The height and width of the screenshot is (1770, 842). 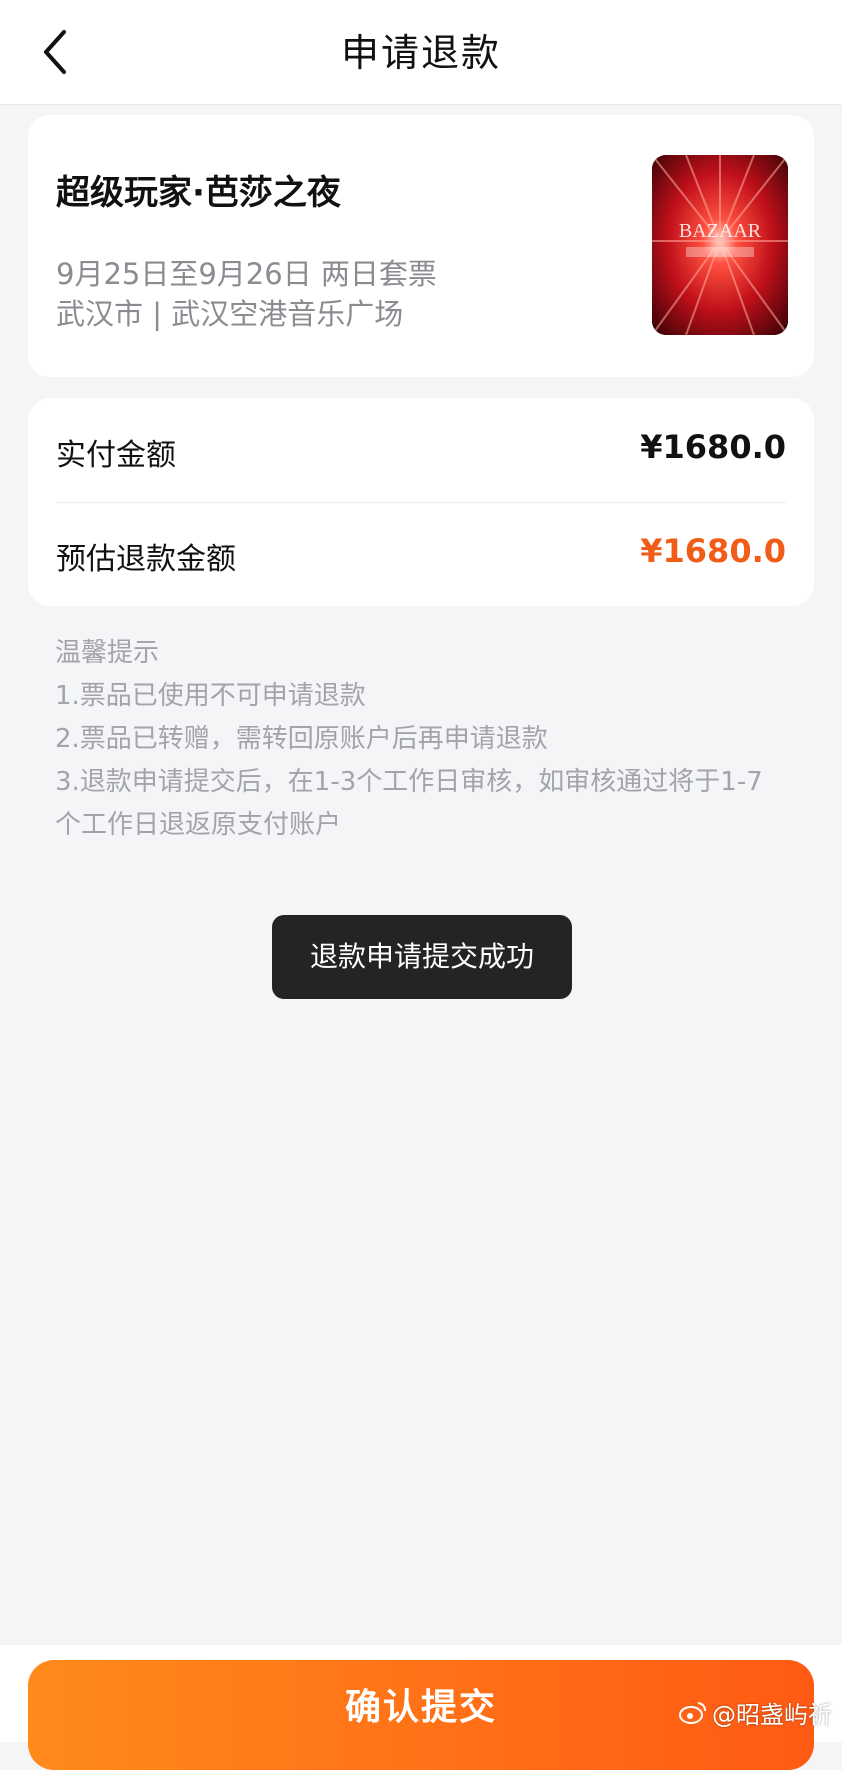 I want to click on poster-art: BAZAAR, so click(x=720, y=245).